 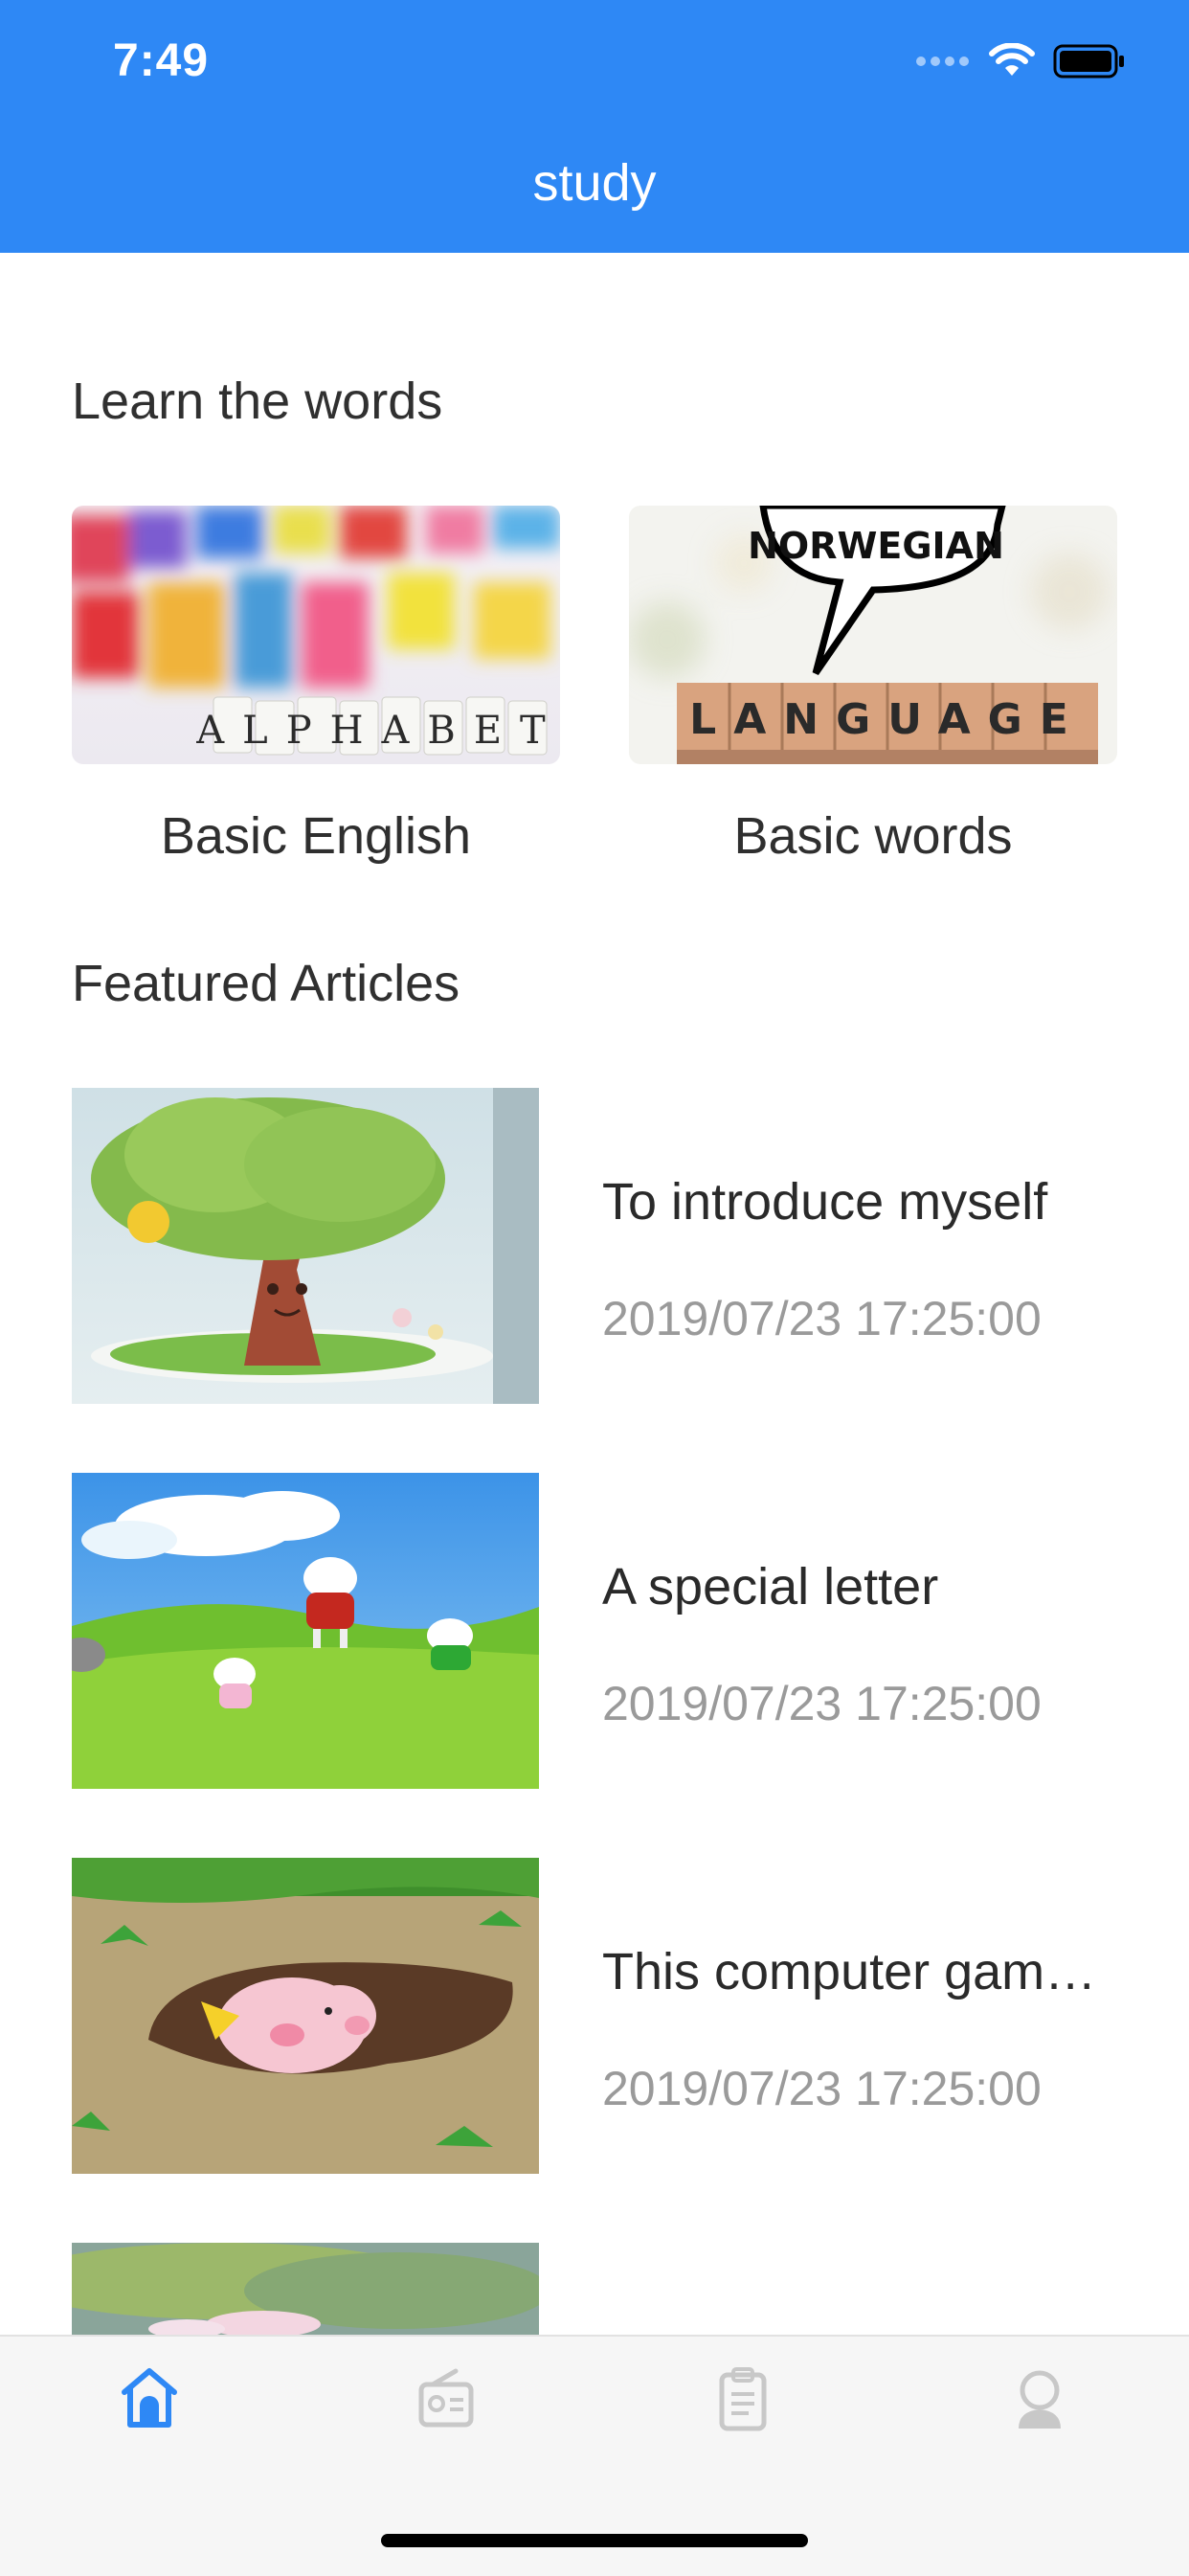 I want to click on status-time: 7:49, so click(x=161, y=60).